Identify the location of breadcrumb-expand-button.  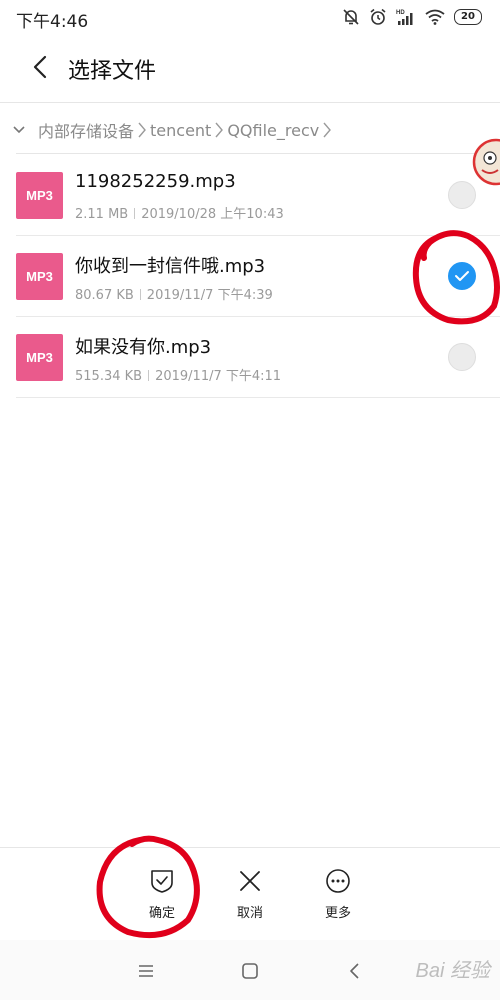
(19, 130).